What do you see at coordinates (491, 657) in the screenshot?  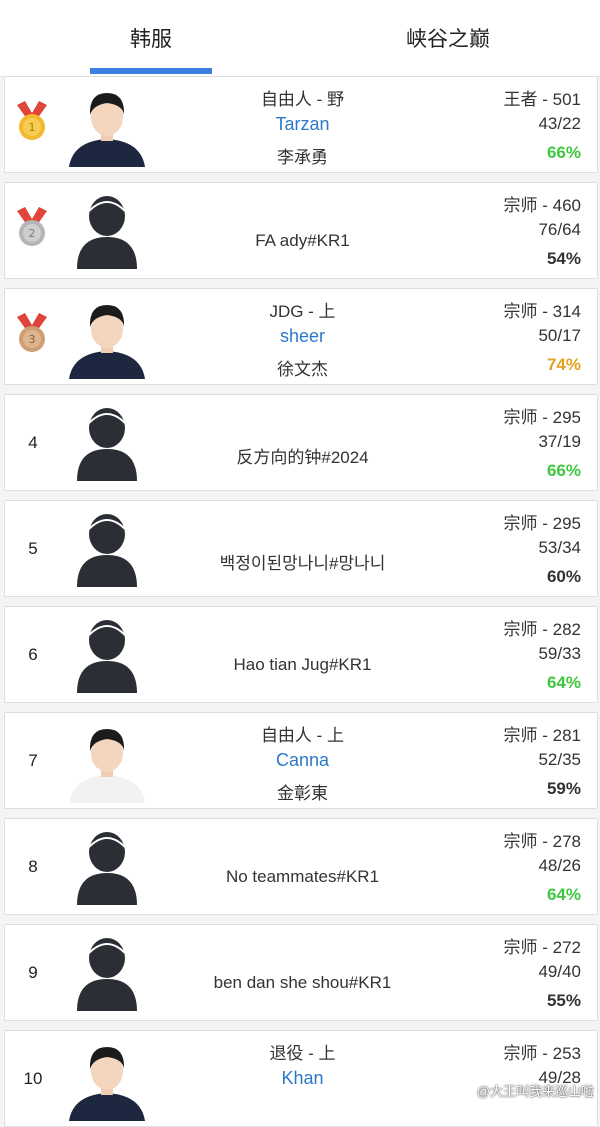 I see `player-stats: 宗师 - 282 59/33 64%` at bounding box center [491, 657].